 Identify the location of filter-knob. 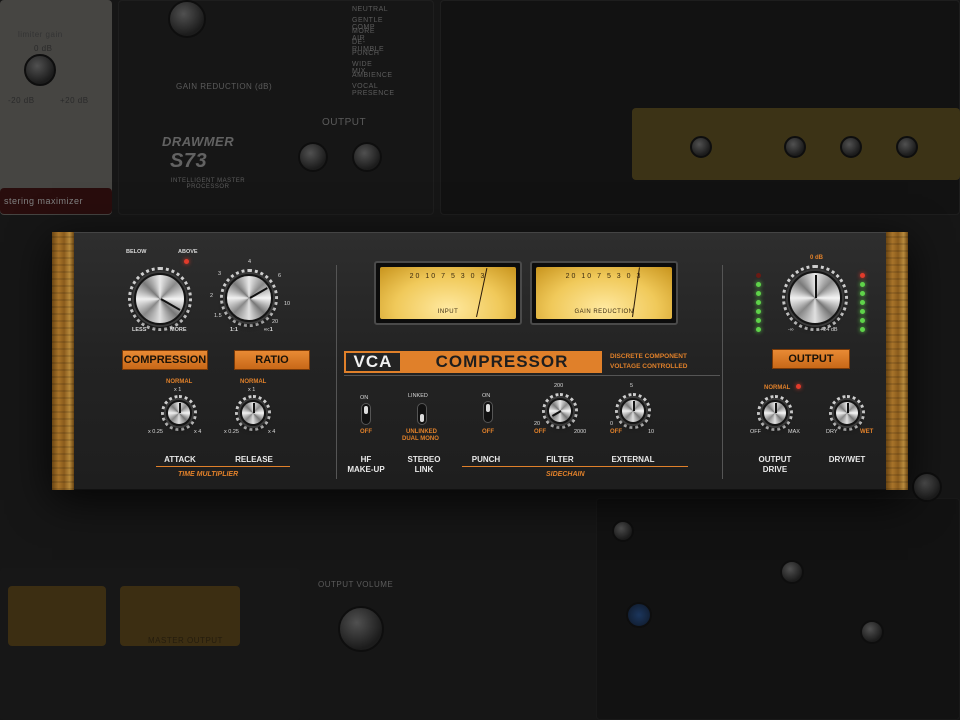
(560, 411).